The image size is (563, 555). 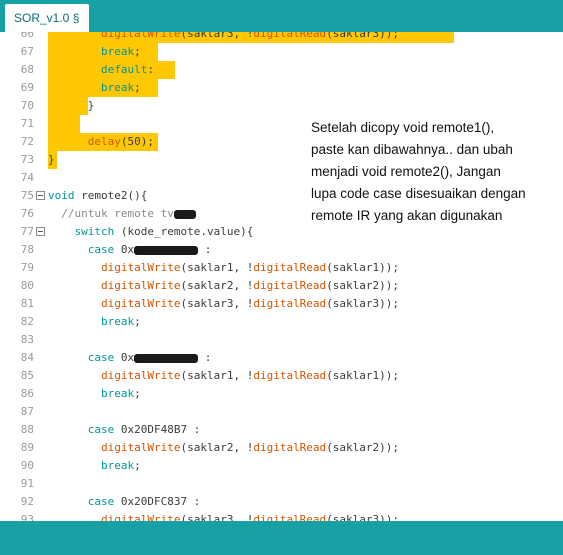 I want to click on code-line: 67 break;, so click(x=281, y=52).